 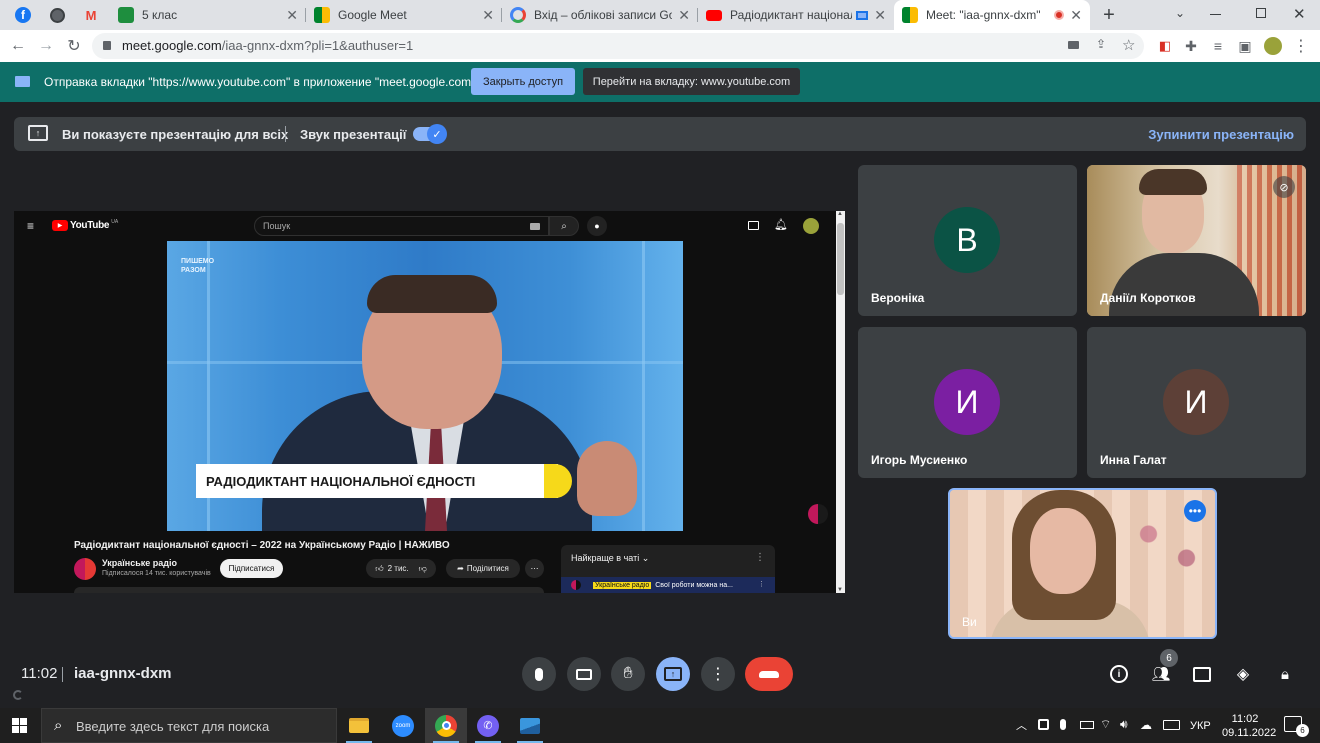 What do you see at coordinates (796, 15) in the screenshot?
I see `tab-youtube: Радіодиктант національн ✕` at bounding box center [796, 15].